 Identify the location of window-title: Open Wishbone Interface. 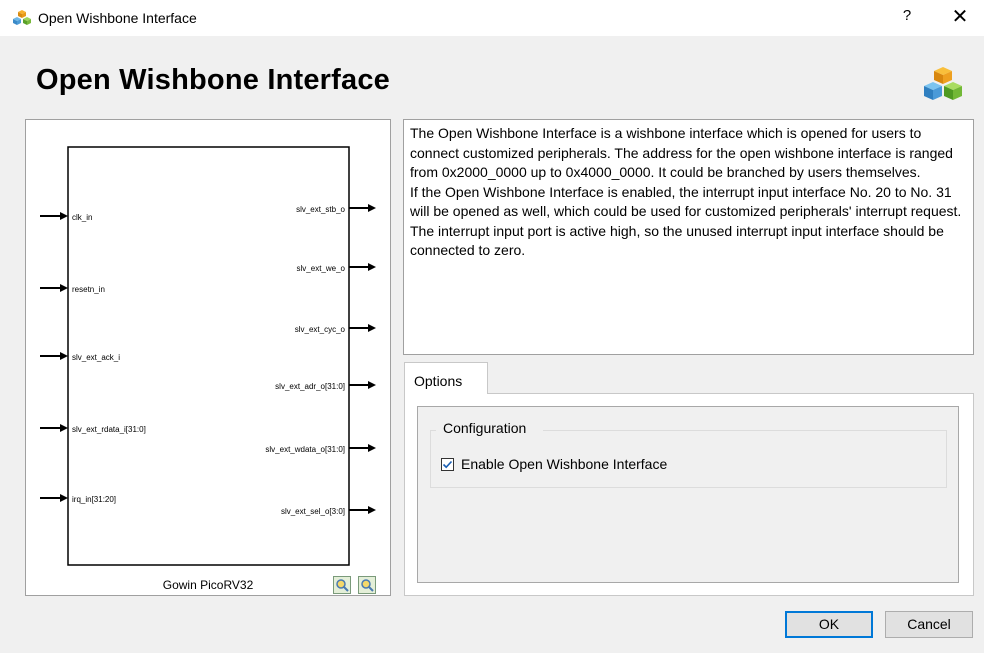
(117, 18).